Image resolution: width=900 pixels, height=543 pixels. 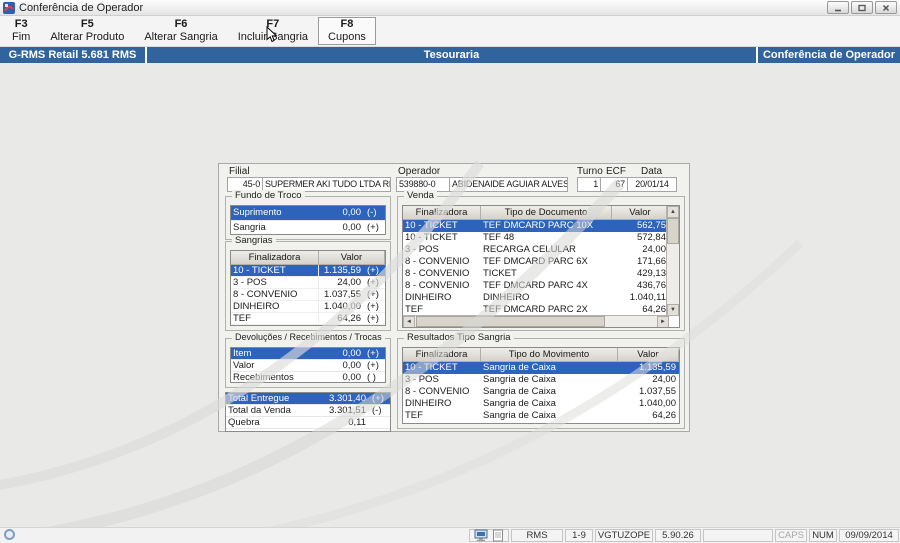 I want to click on sangria-row: TEF 64,26 (+), so click(x=308, y=319).